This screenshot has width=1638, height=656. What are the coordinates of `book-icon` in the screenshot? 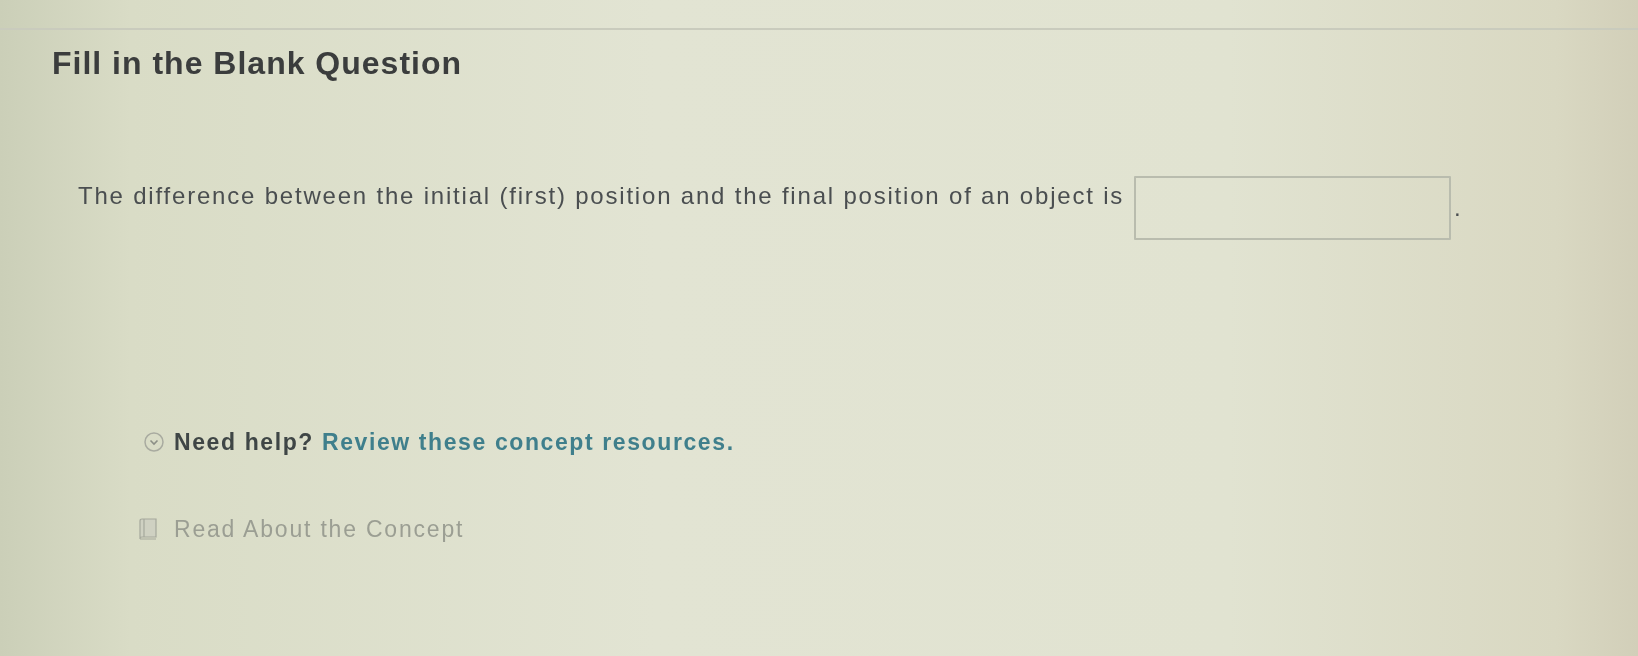 It's located at (148, 529).